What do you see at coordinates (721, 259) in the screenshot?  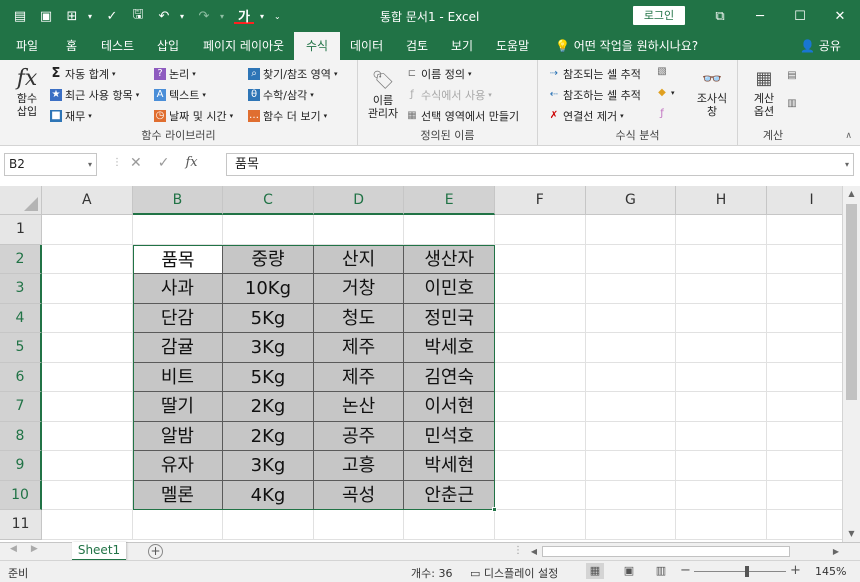 I see `cell-h2` at bounding box center [721, 259].